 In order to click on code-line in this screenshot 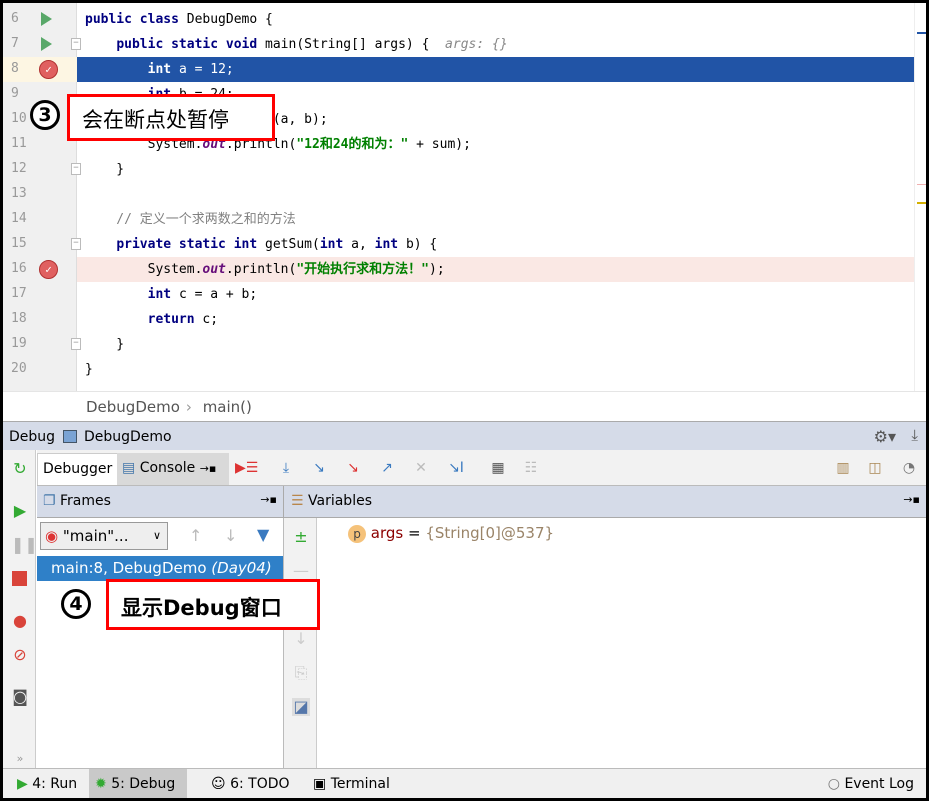, I will do `click(495, 194)`.